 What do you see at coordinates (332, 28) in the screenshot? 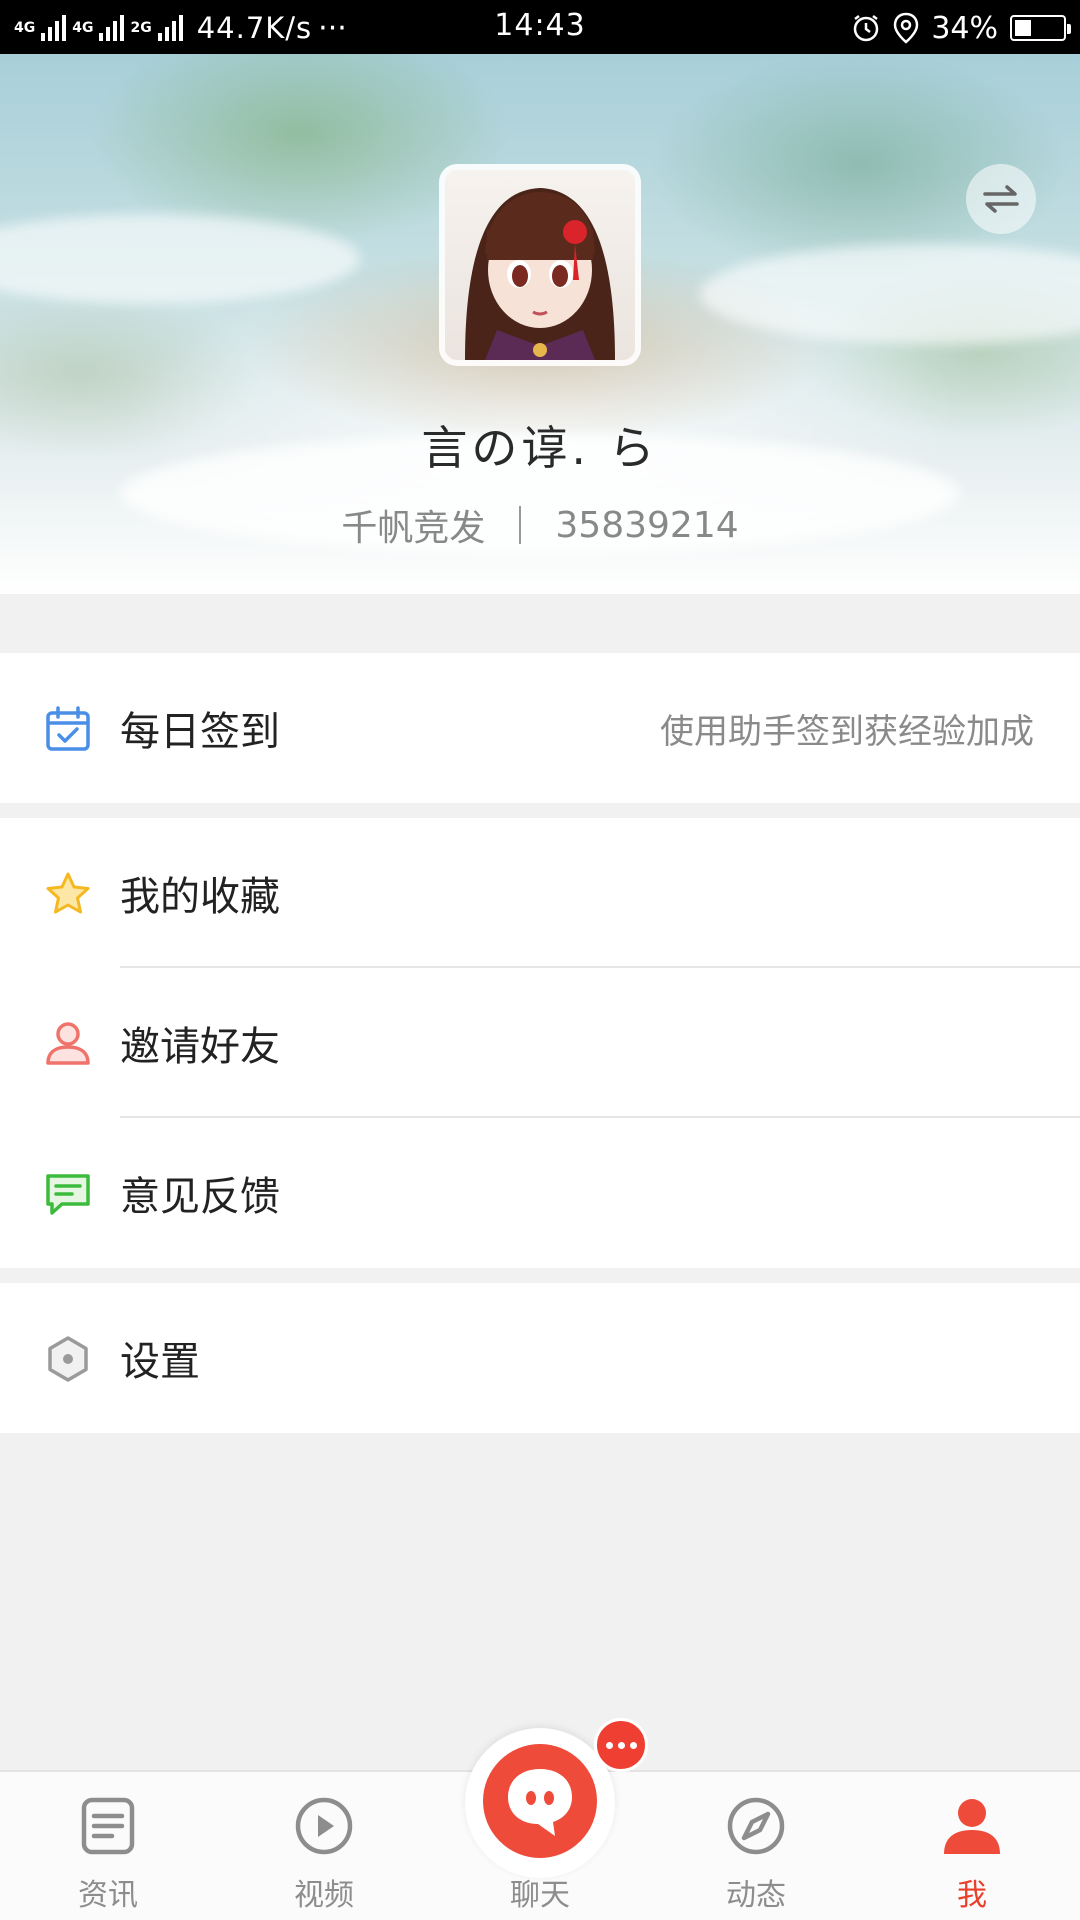
I see `more-notifications: ···` at bounding box center [332, 28].